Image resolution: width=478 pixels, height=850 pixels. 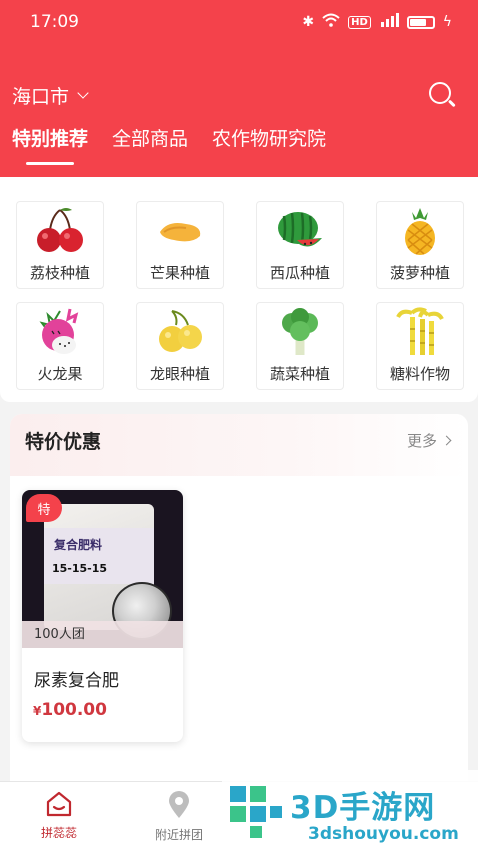 I want to click on longan-icon, so click(x=180, y=331).